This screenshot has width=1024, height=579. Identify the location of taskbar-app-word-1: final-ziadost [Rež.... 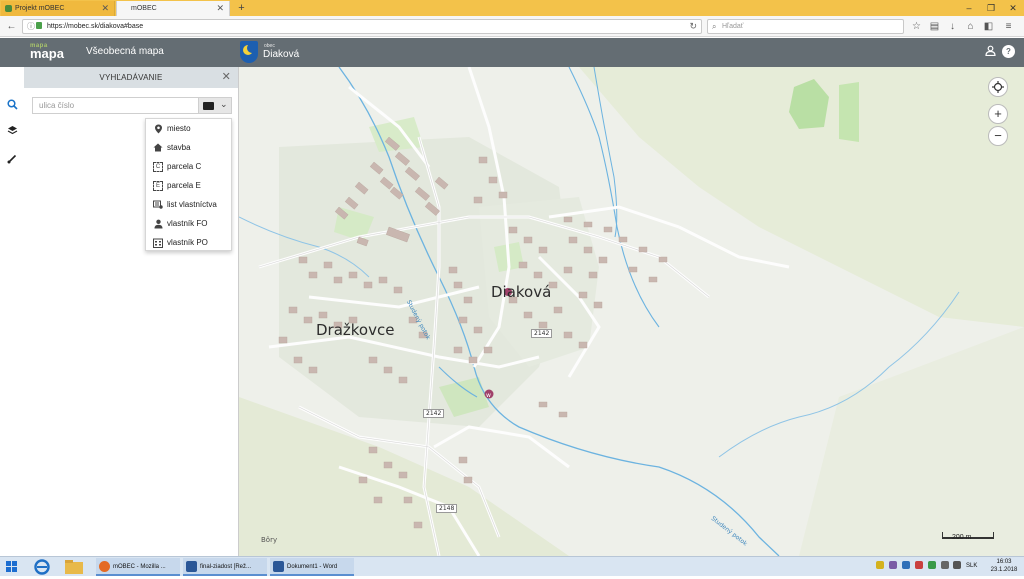
(225, 567).